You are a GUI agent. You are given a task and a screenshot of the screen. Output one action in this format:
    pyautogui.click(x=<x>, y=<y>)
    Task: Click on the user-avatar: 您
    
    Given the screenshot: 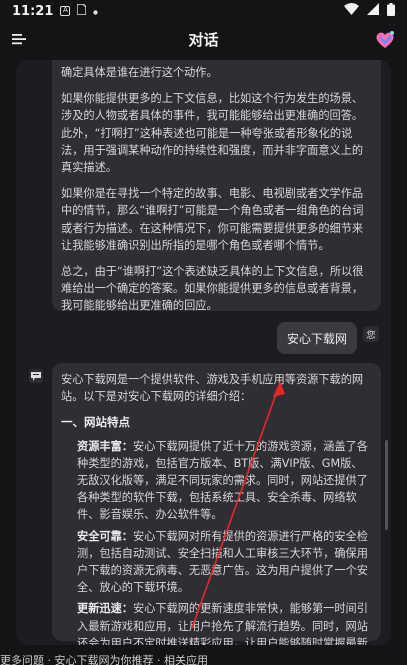 What is the action you would take?
    pyautogui.click(x=371, y=334)
    